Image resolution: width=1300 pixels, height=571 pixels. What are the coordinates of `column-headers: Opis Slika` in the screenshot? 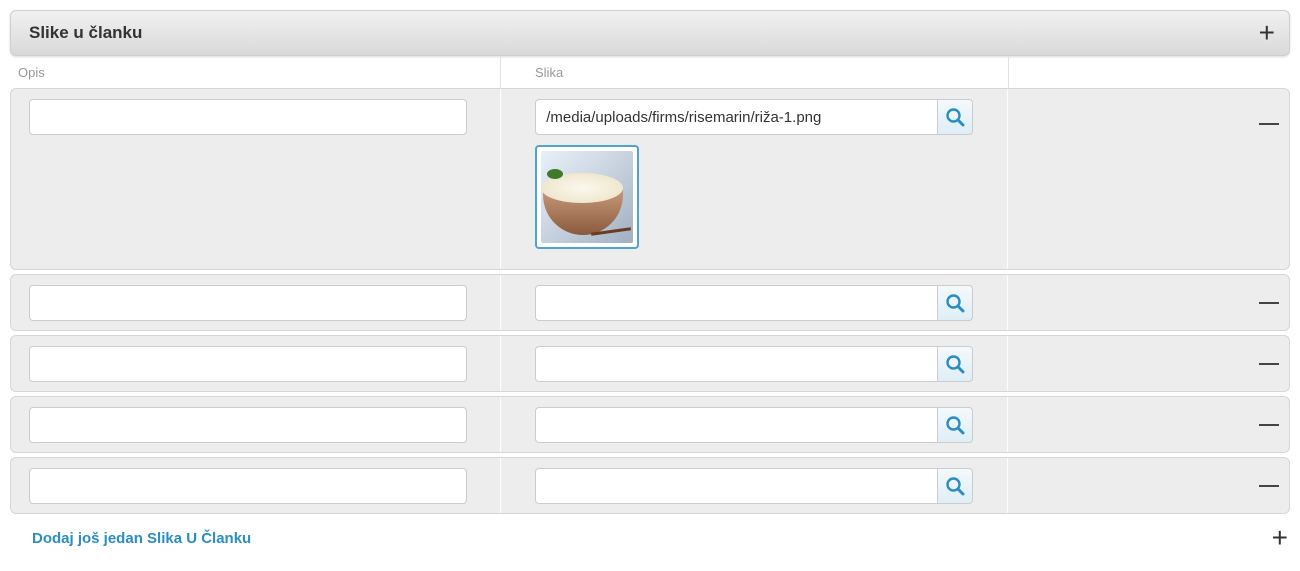 It's located at (650, 72).